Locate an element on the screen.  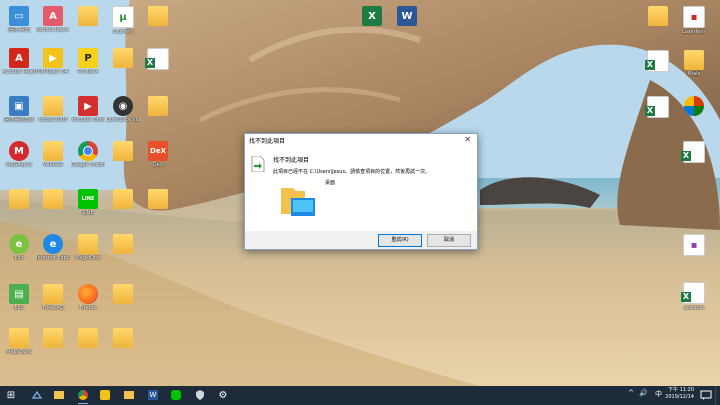
desktop-icon-line: LINE LINE is located at coordinates (88, 202).